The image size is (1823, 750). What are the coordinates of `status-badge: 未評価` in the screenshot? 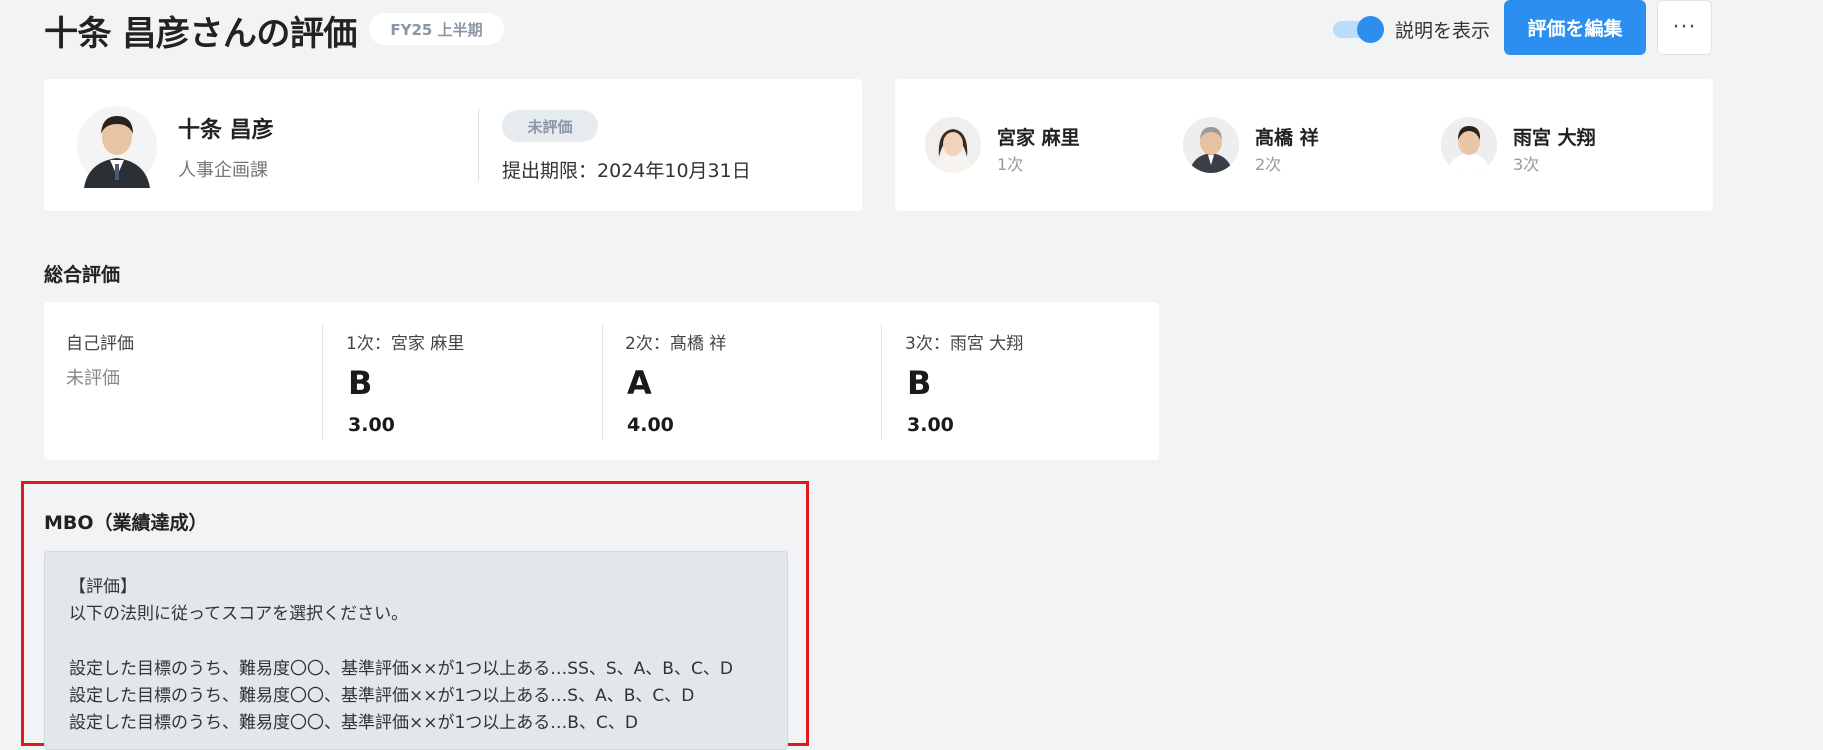 It's located at (550, 126).